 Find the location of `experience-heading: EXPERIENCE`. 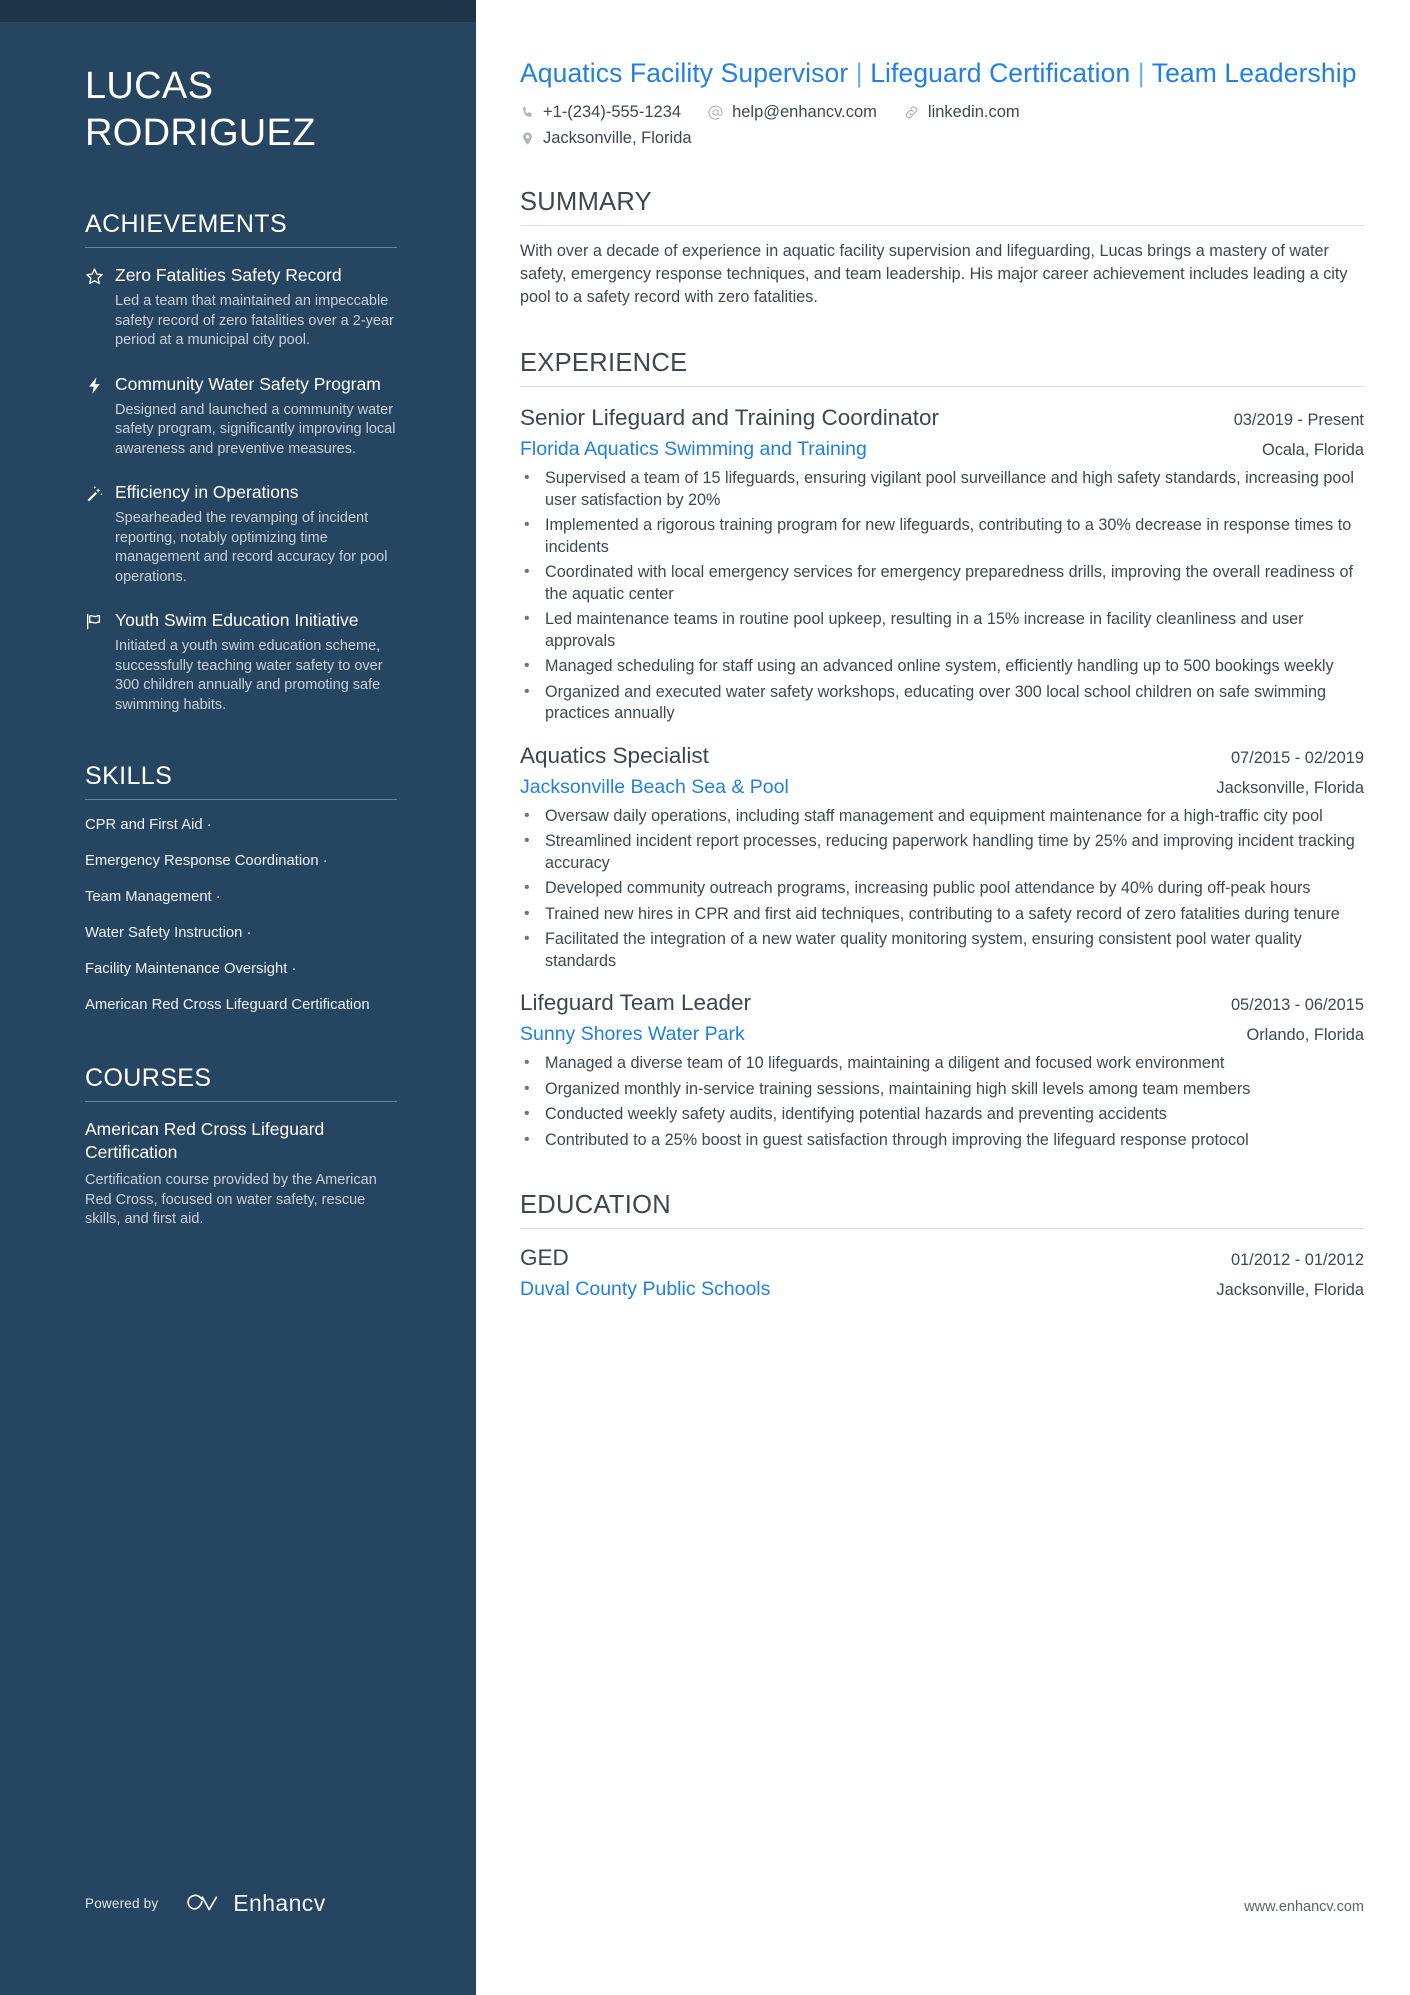

experience-heading: EXPERIENCE is located at coordinates (604, 363).